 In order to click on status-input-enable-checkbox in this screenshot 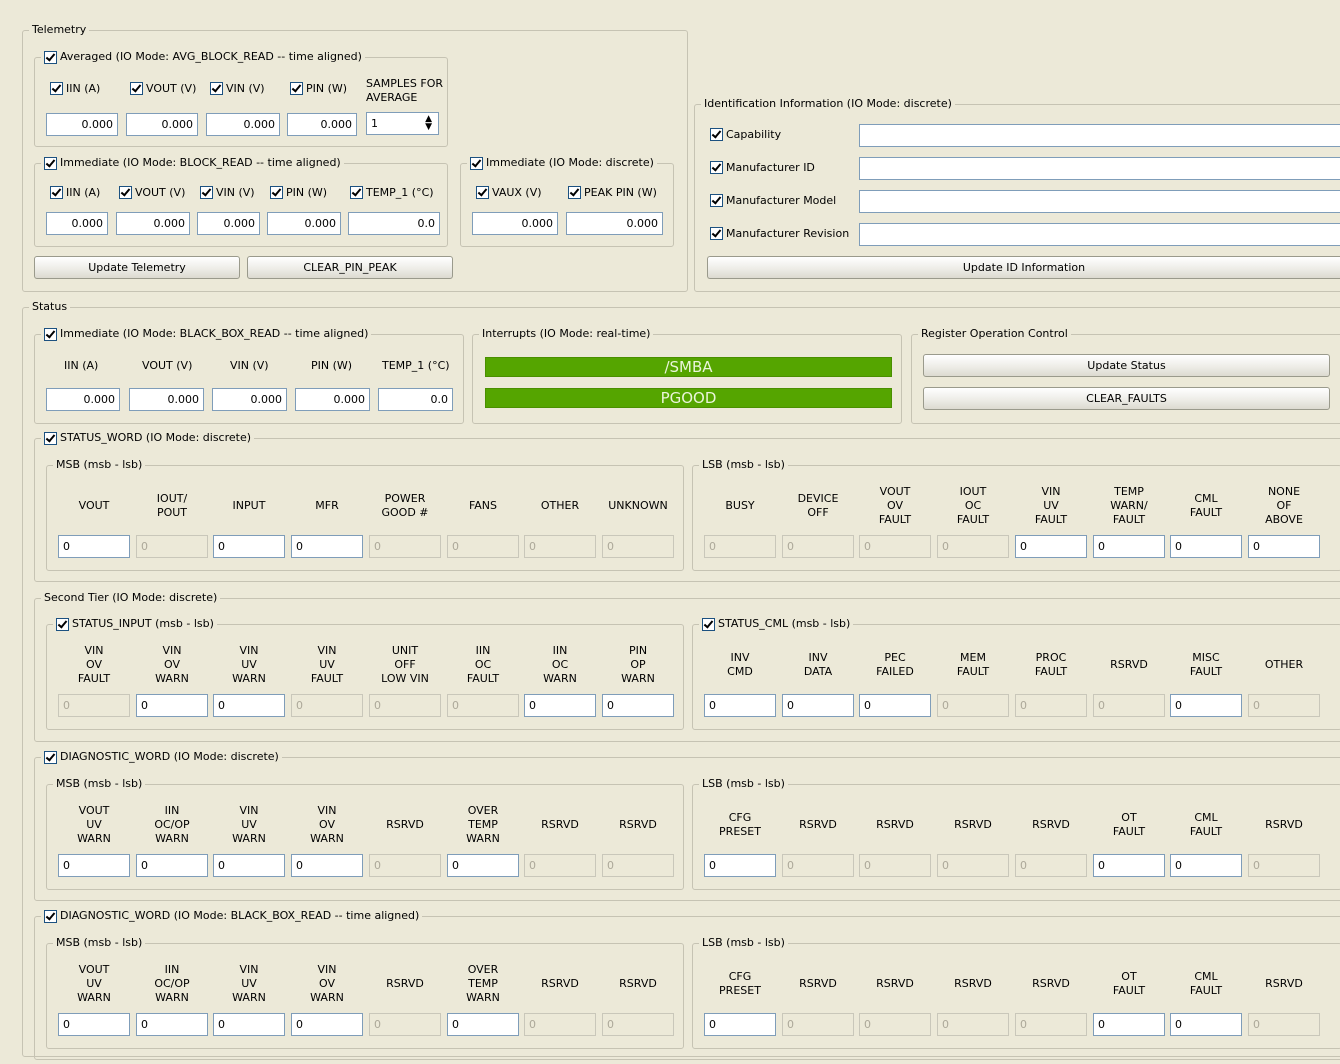, I will do `click(62, 624)`.